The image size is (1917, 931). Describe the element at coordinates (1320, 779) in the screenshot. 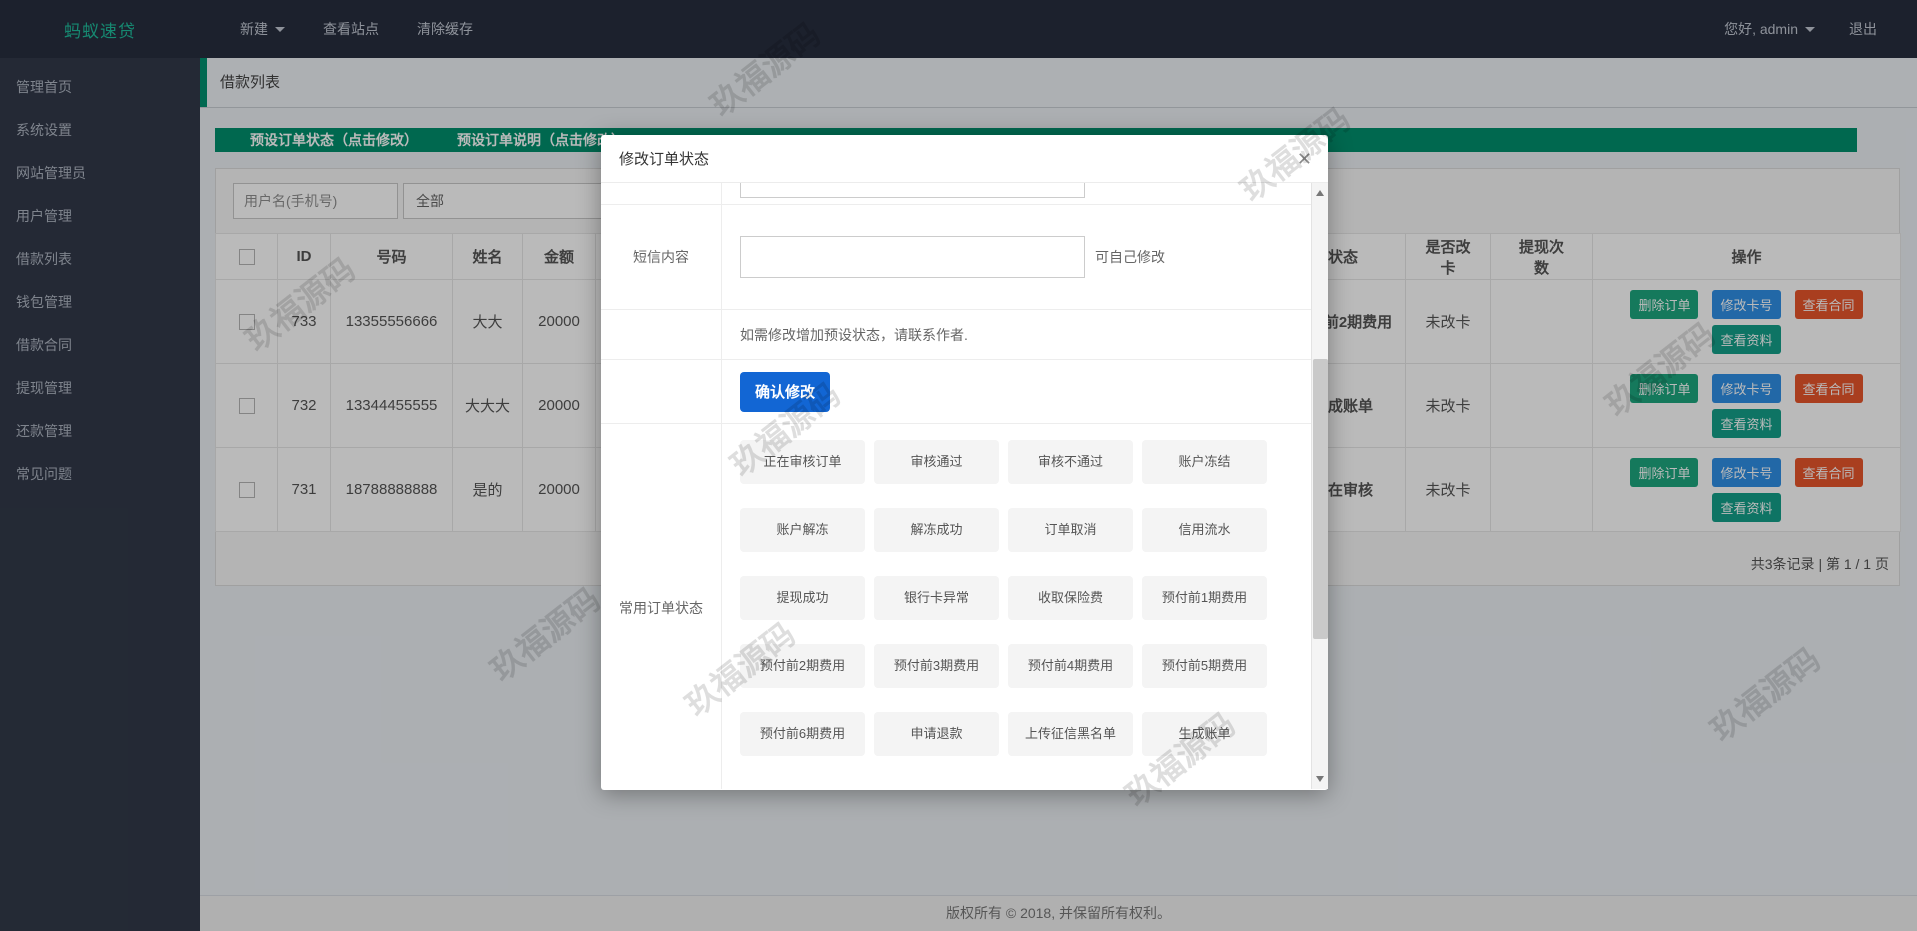

I see `scroll-down-icon` at that location.